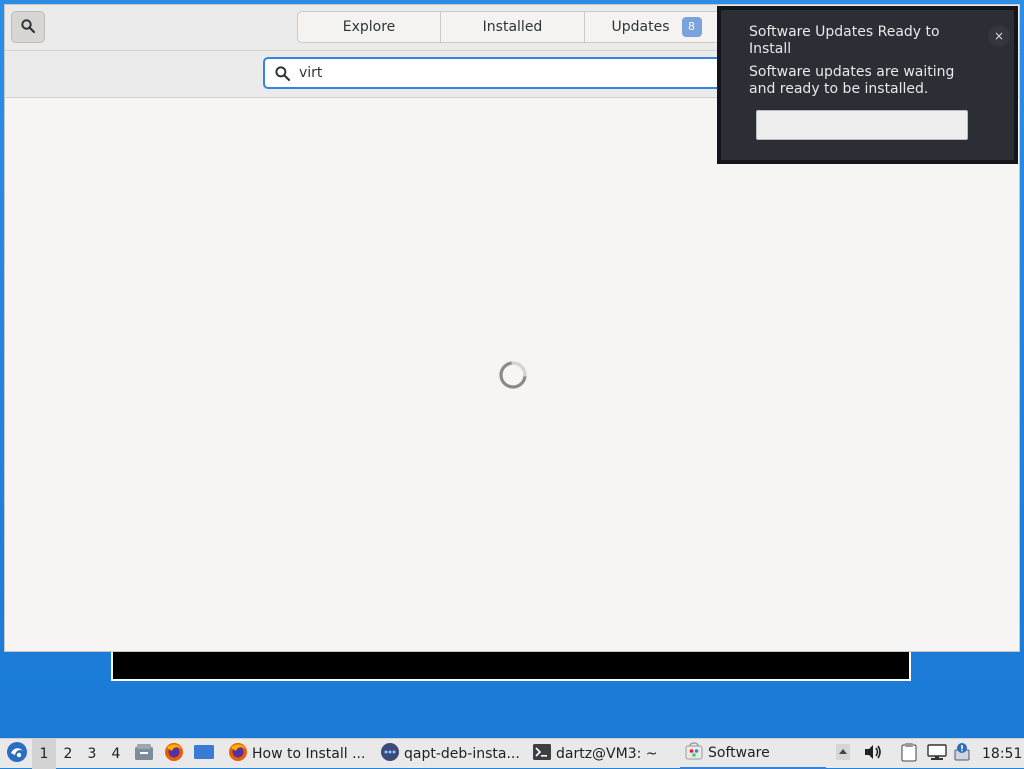 This screenshot has width=1024, height=769. I want to click on volume-icon, so click(873, 754).